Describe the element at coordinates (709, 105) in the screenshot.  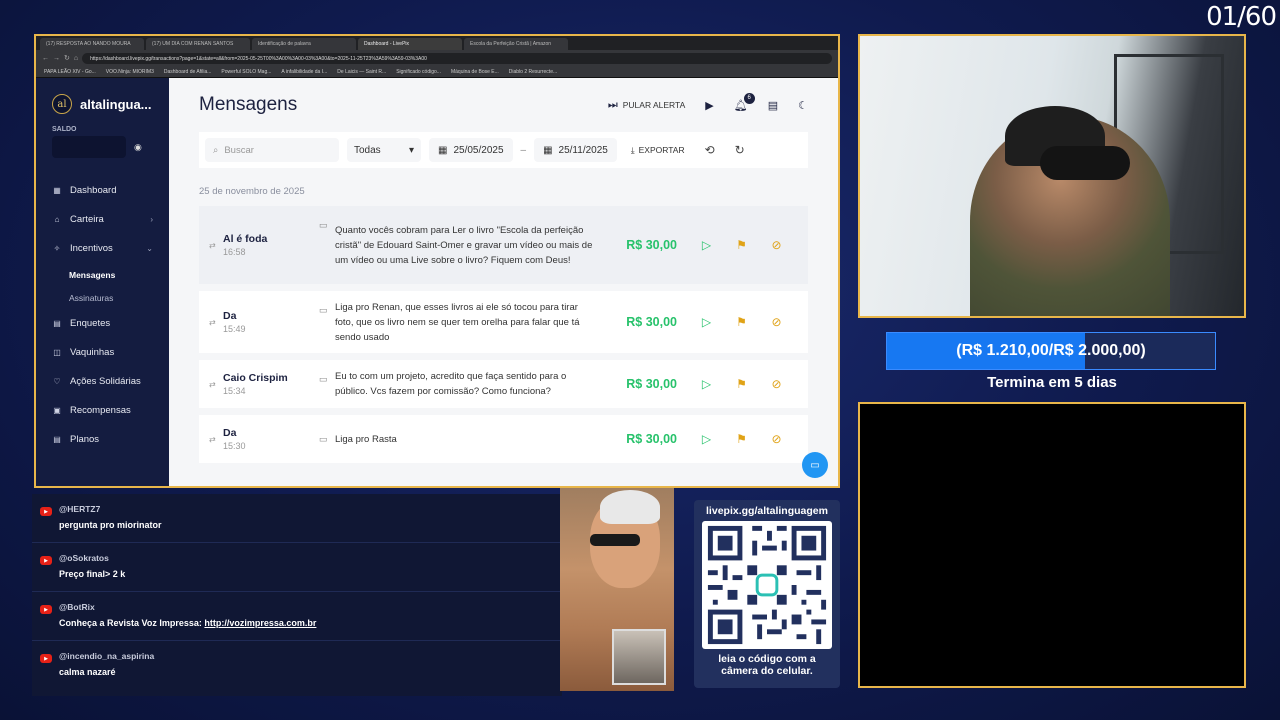
I see `youtube-button: ▶` at that location.